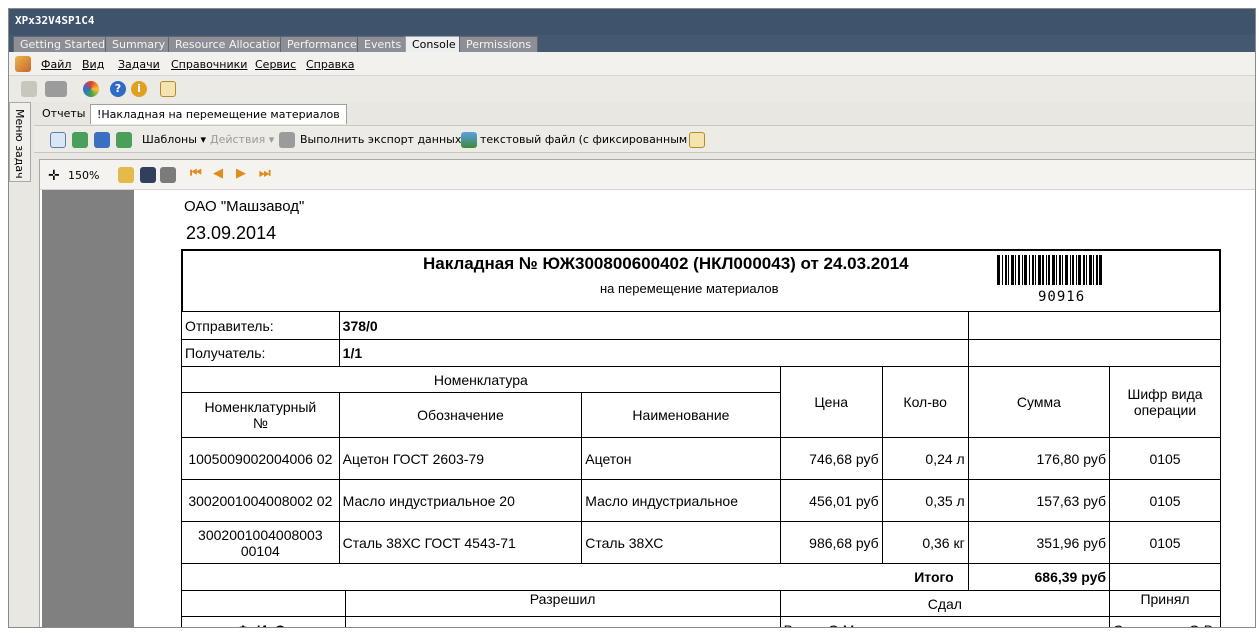 This screenshot has height=633, width=1259. I want to click on print-report-icon, so click(58, 140).